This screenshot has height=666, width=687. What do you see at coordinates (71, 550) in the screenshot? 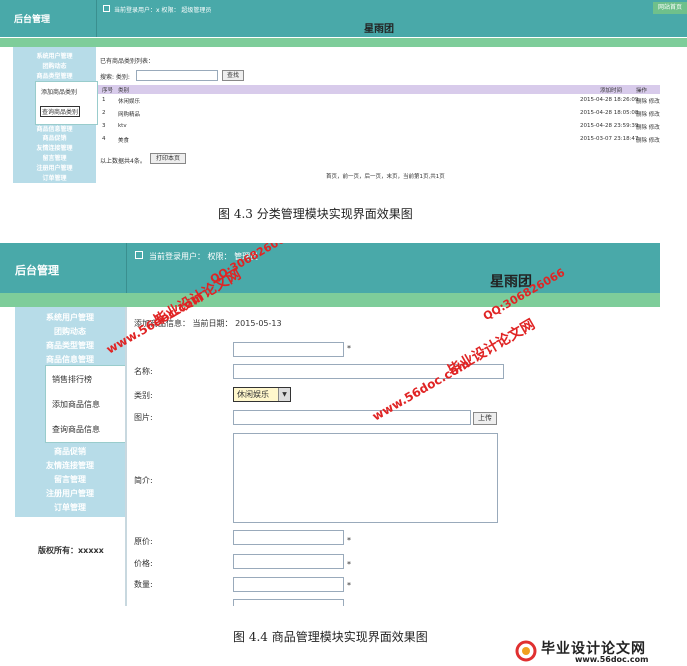
I see `copyright: 版权所有：xxxxx` at bounding box center [71, 550].